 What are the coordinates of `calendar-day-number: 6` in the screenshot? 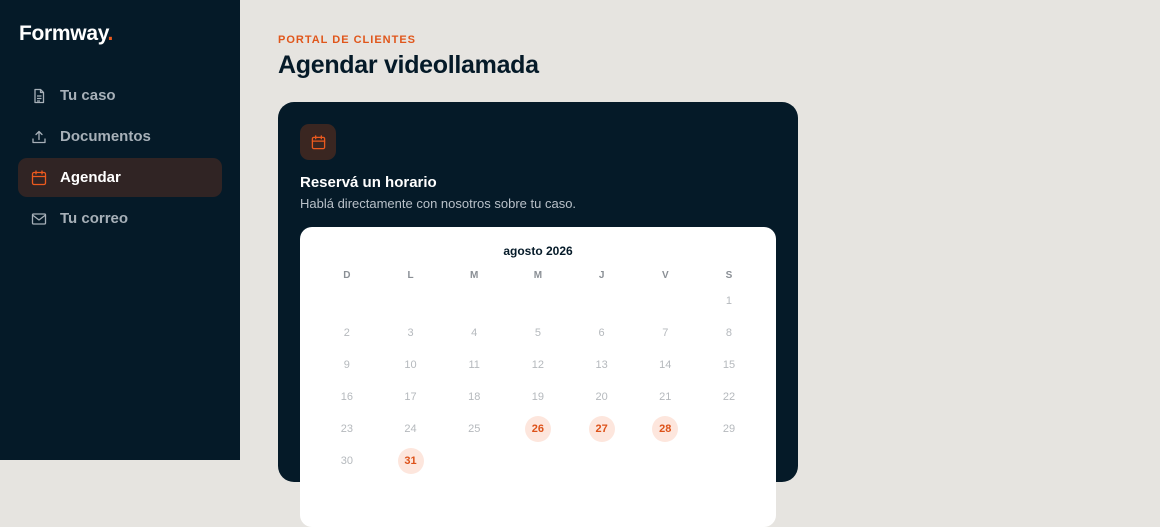 It's located at (601, 333).